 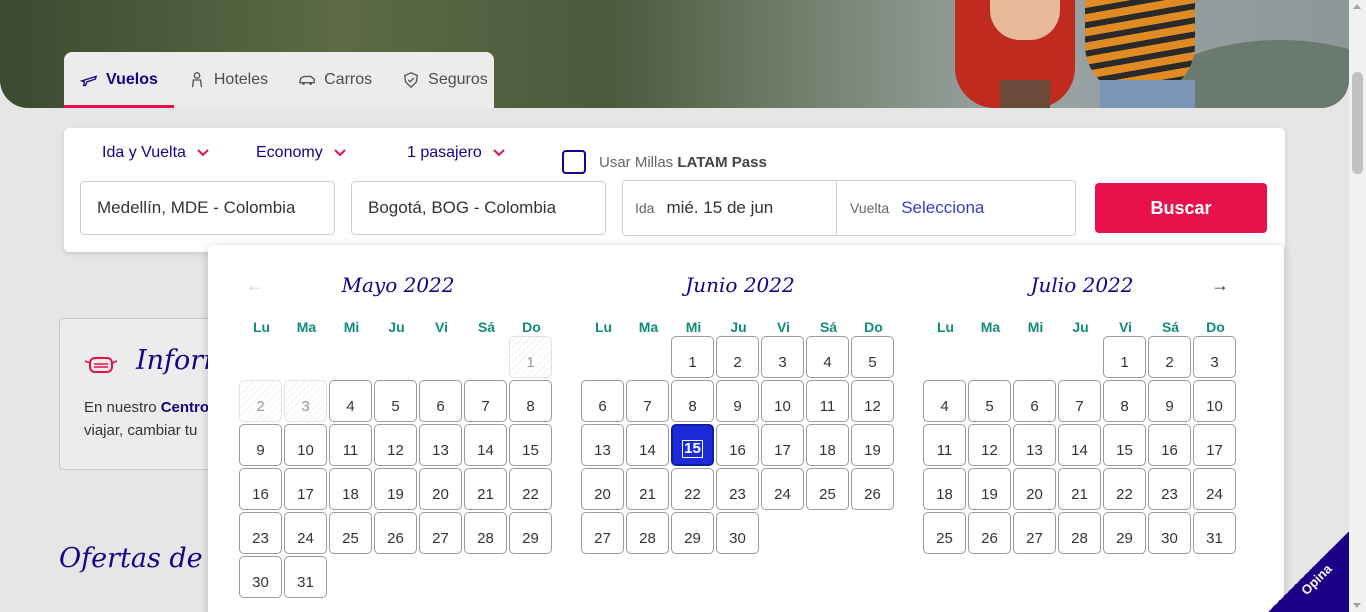 What do you see at coordinates (305, 577) in the screenshot?
I see `calendar-day: 31` at bounding box center [305, 577].